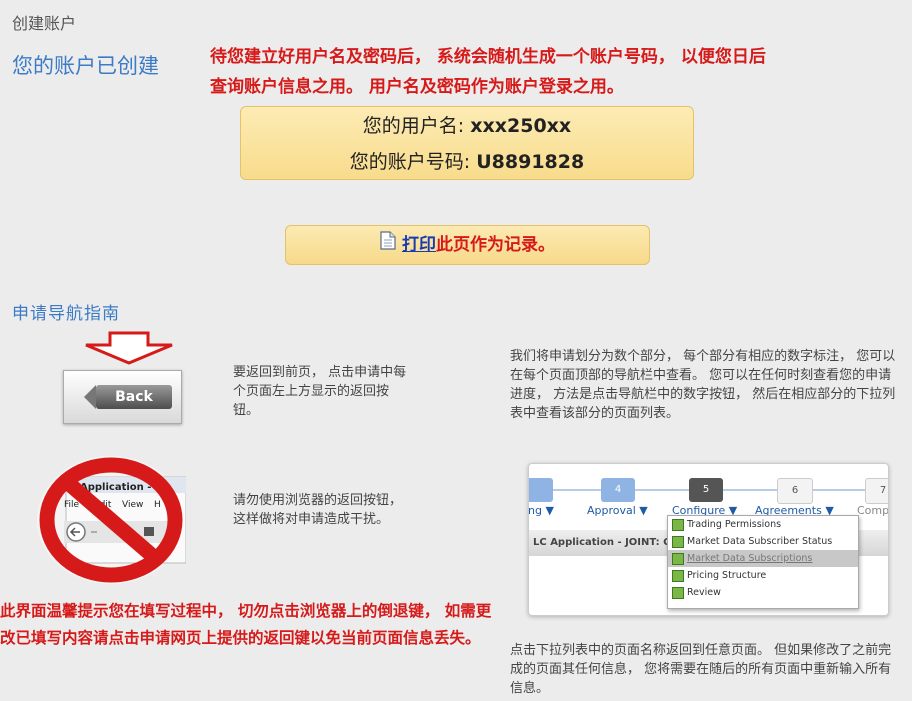  What do you see at coordinates (318, 510) in the screenshot?
I see `browser-back-tip: 请勿使用浏览器的返回按钮， 这样做将对申请造成干扰。` at bounding box center [318, 510].